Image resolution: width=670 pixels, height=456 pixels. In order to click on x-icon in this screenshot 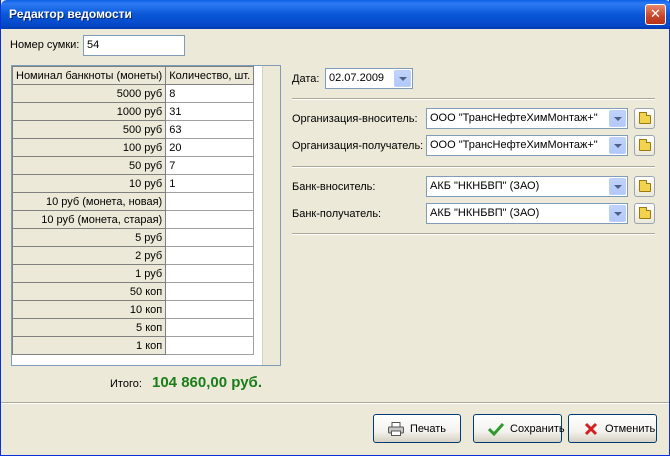, I will do `click(591, 429)`.